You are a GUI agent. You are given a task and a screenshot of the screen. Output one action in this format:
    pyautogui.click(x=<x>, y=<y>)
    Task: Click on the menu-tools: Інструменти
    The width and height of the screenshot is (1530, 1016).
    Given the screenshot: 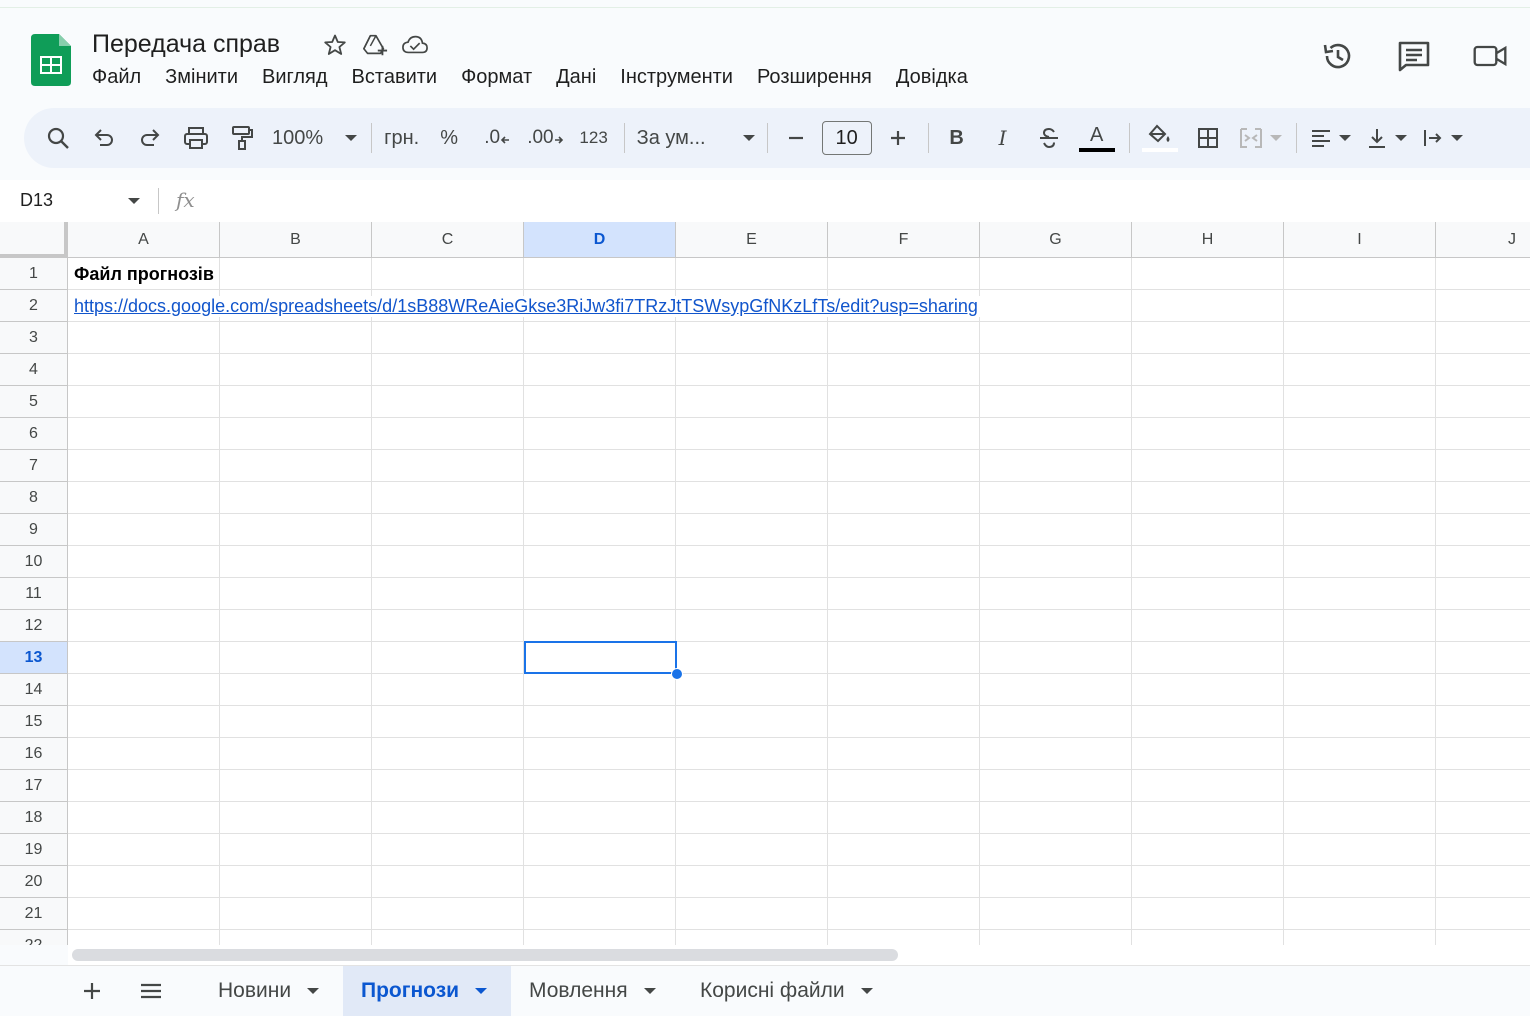 What is the action you would take?
    pyautogui.click(x=676, y=77)
    